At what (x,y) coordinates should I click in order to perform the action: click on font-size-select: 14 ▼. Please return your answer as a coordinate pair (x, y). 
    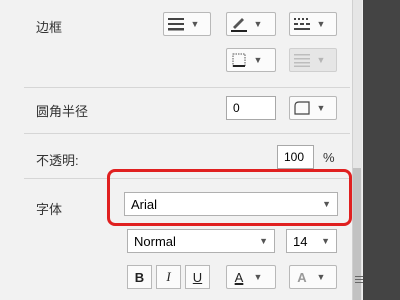
    Looking at the image, I should click on (311, 241).